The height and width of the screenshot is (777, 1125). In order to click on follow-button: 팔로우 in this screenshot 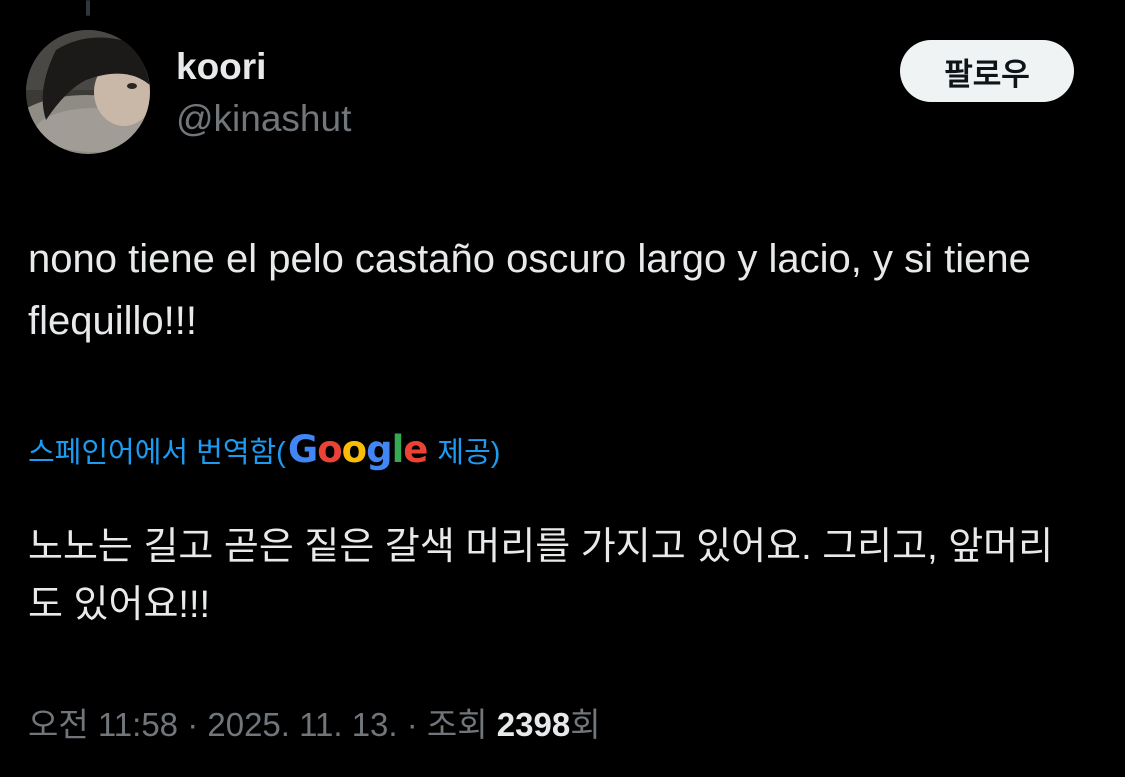, I will do `click(987, 71)`.